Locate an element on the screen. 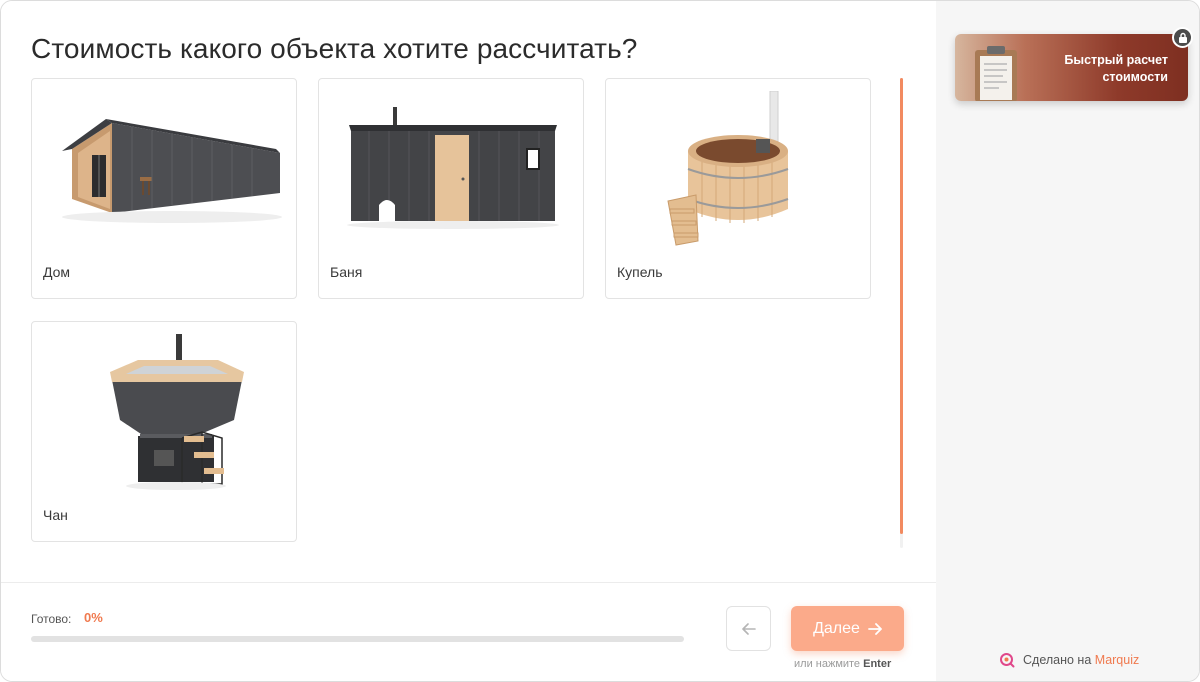 Image resolution: width=1200 pixels, height=682 pixels. scrollbar-thumb is located at coordinates (901, 306).